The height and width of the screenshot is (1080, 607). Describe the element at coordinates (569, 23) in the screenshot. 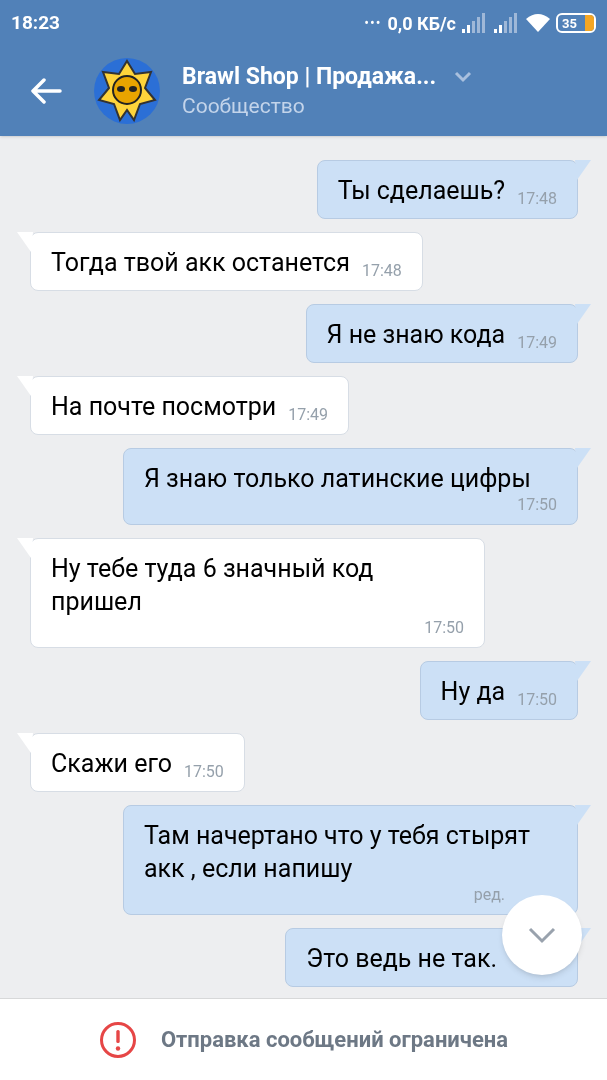

I see `battery-level: 35` at that location.